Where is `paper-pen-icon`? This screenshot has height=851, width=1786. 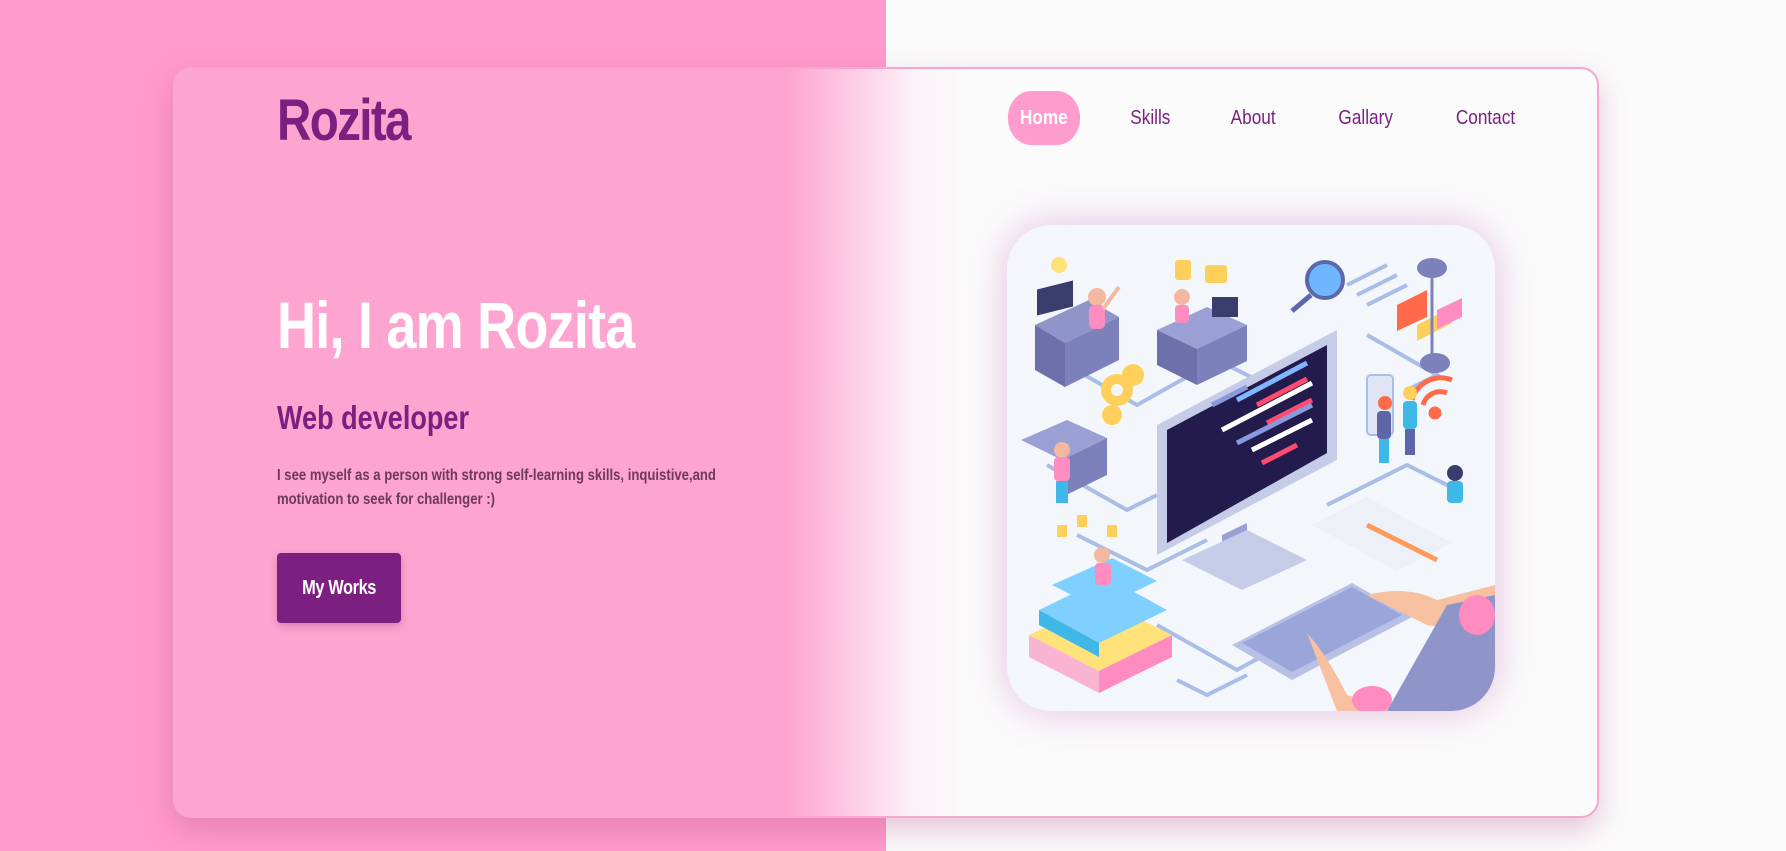
paper-pen-icon is located at coordinates (1382, 534).